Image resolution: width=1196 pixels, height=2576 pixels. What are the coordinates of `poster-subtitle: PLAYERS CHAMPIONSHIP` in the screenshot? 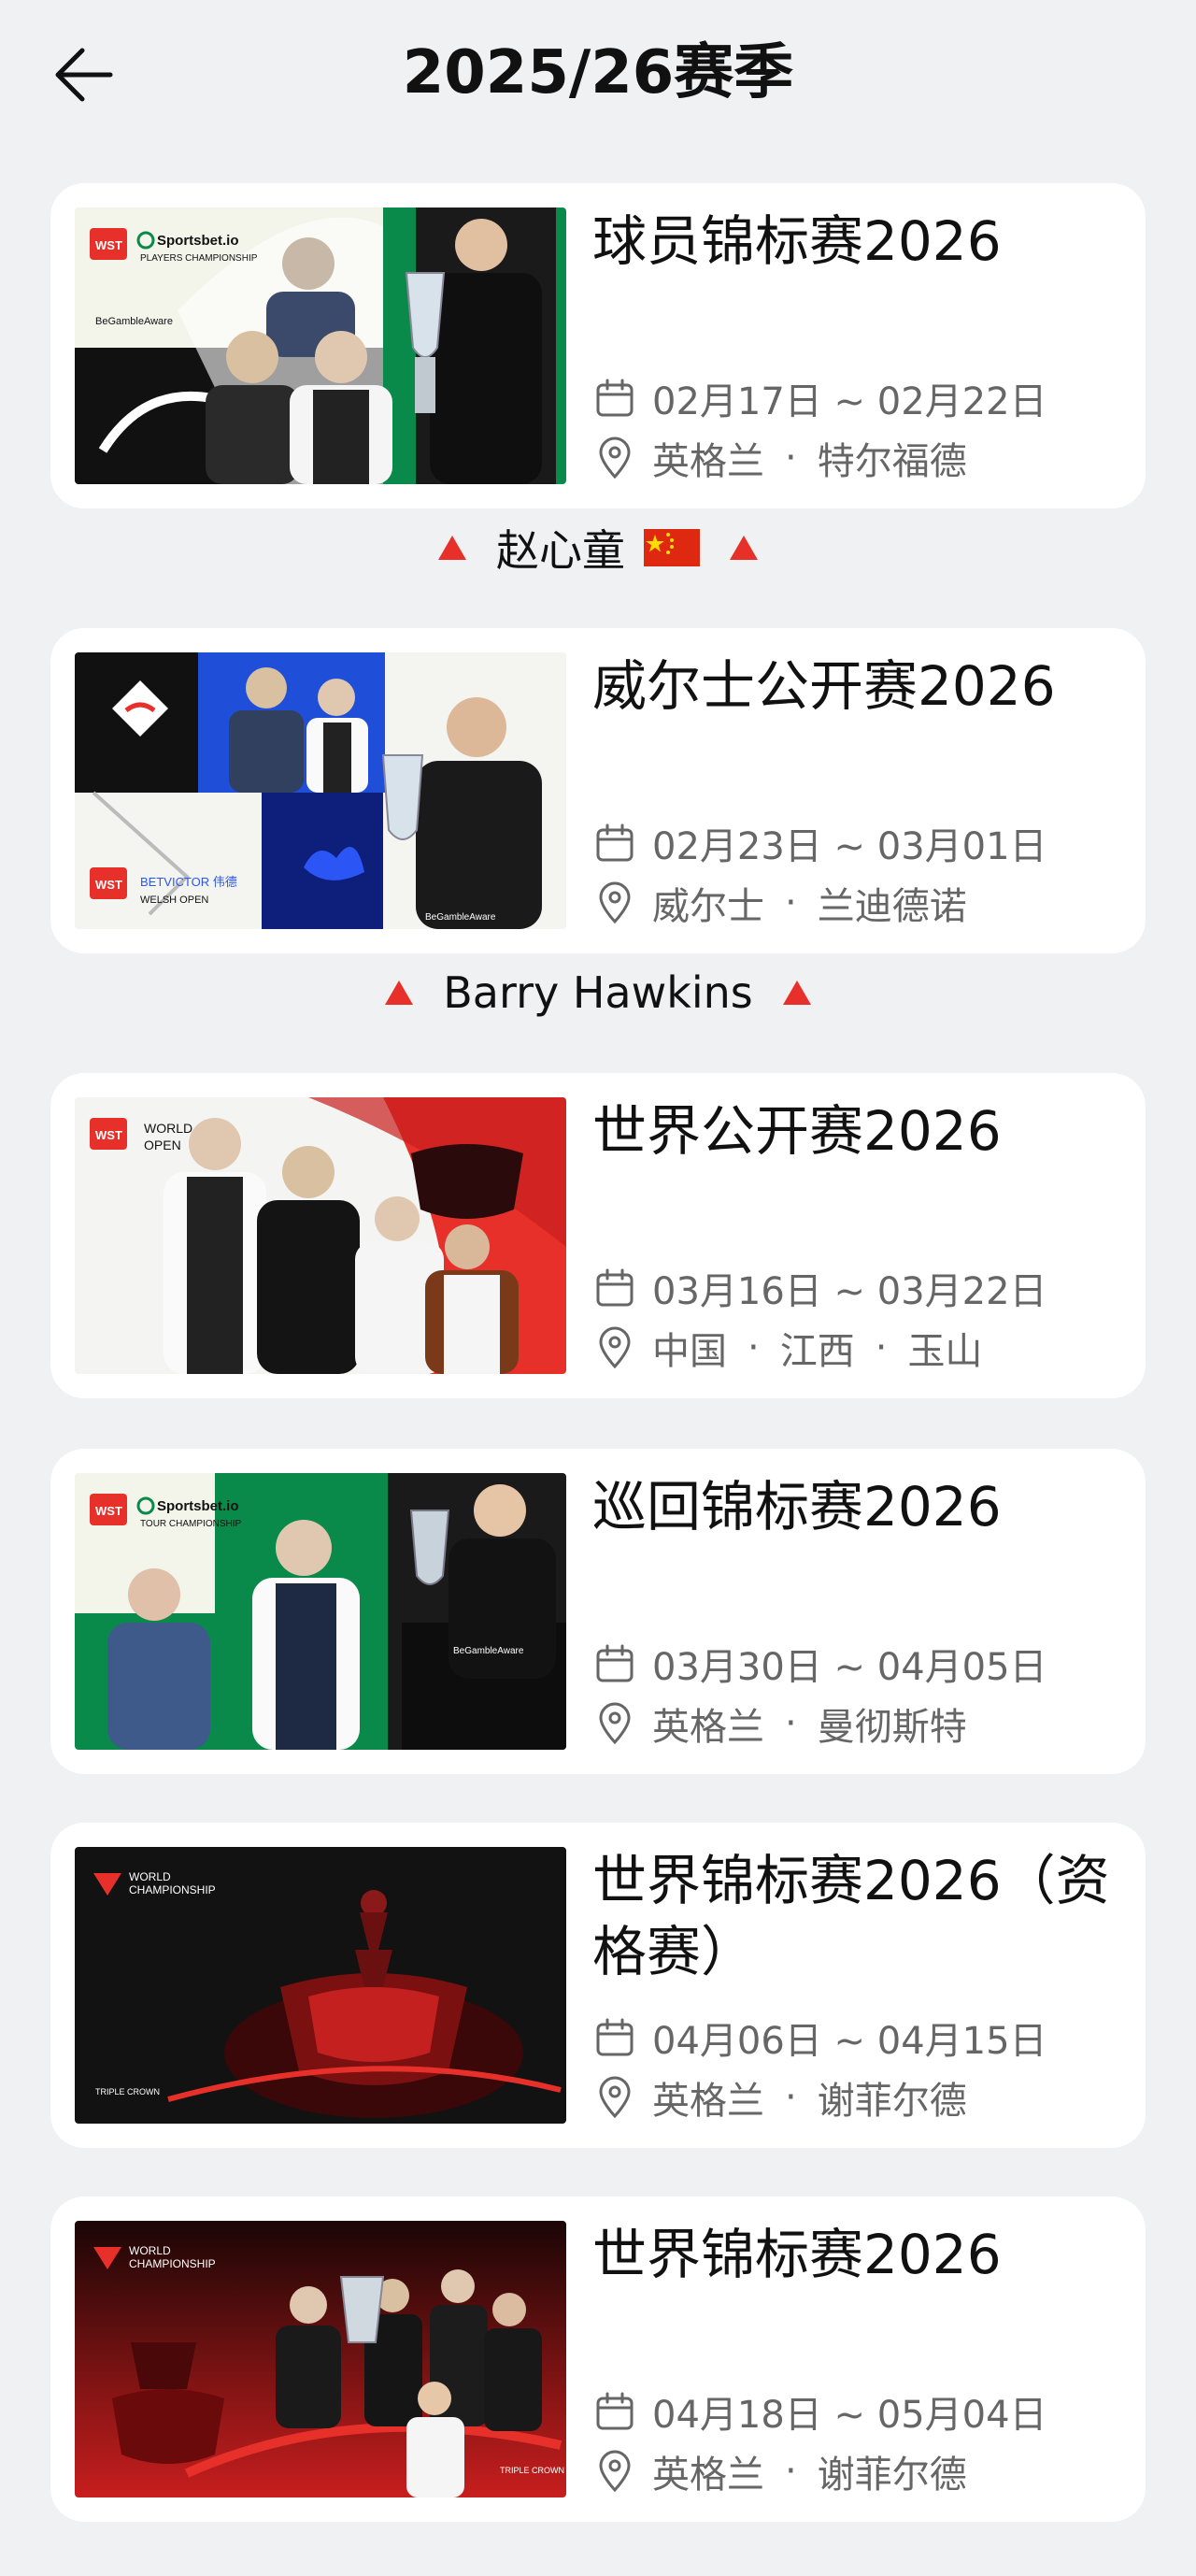 It's located at (199, 258).